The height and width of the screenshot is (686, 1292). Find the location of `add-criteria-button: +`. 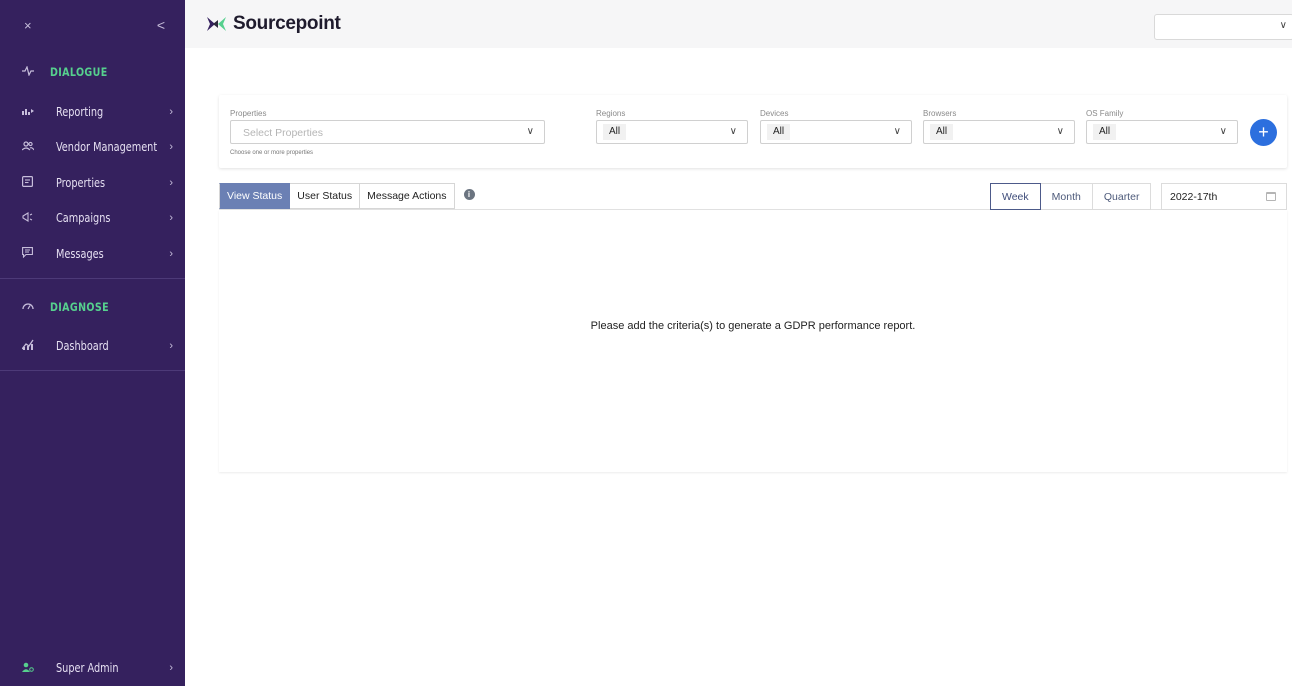

add-criteria-button: + is located at coordinates (1263, 132).